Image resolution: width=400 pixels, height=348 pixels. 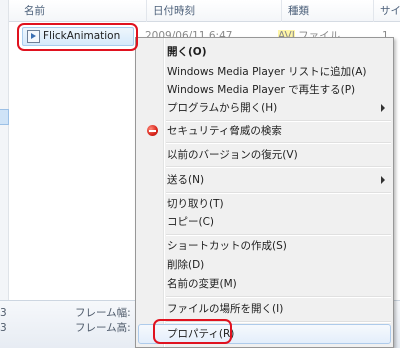 I want to click on menu-item-copy: コピー(C), so click(x=264, y=222).